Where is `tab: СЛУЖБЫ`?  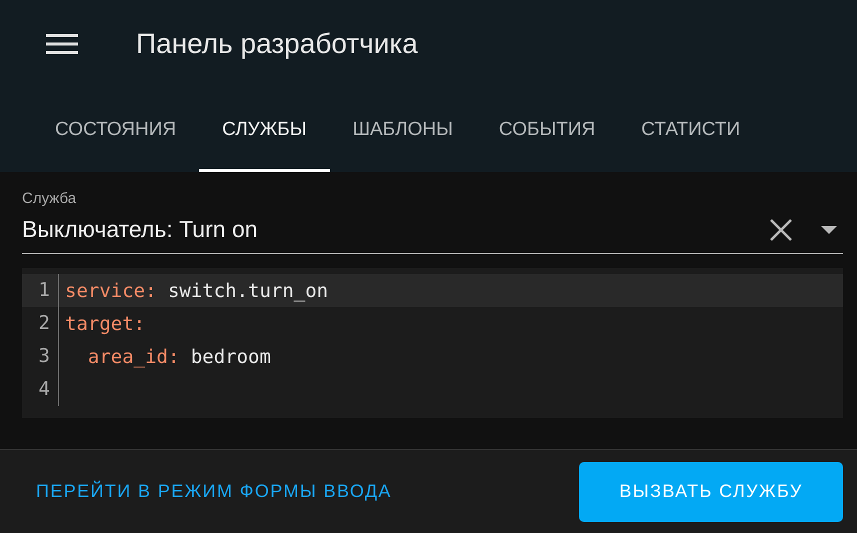
tab: СЛУЖБЫ is located at coordinates (264, 130).